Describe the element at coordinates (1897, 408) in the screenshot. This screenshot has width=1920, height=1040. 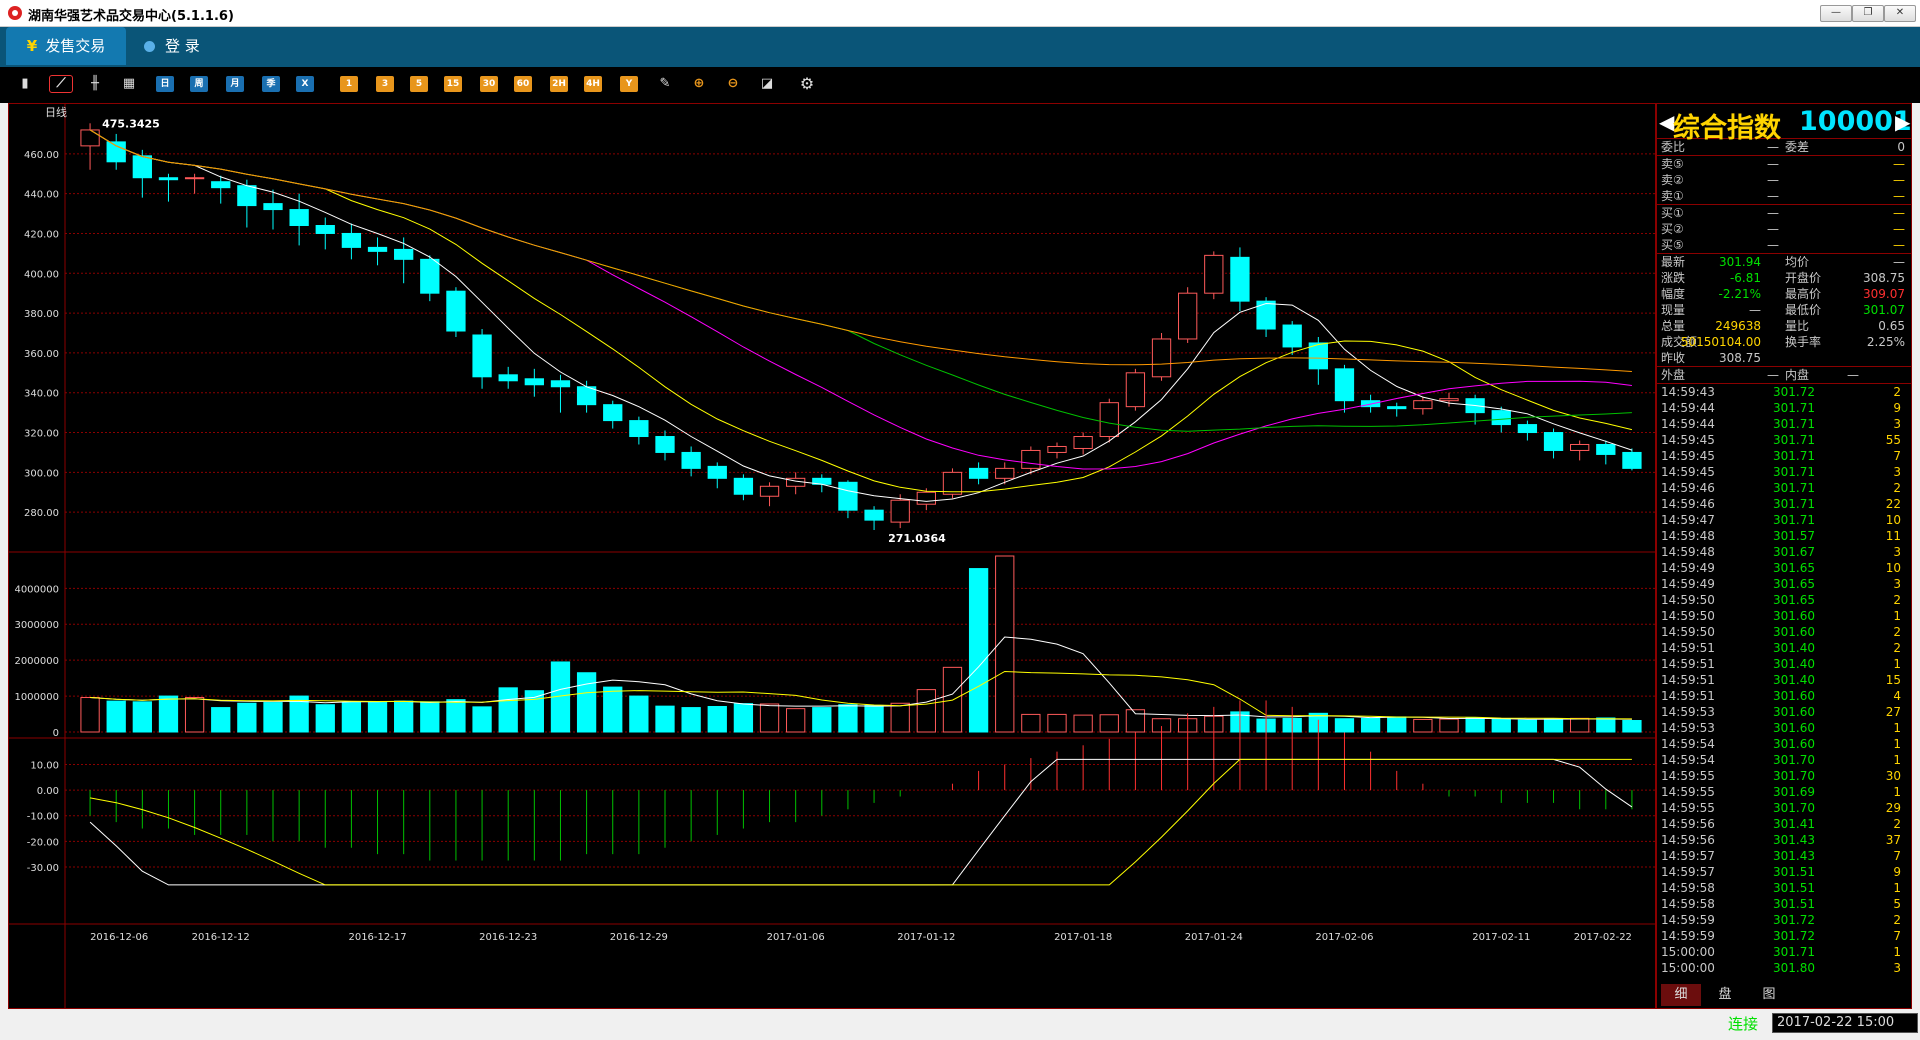
I see `tick-volume: 9` at that location.